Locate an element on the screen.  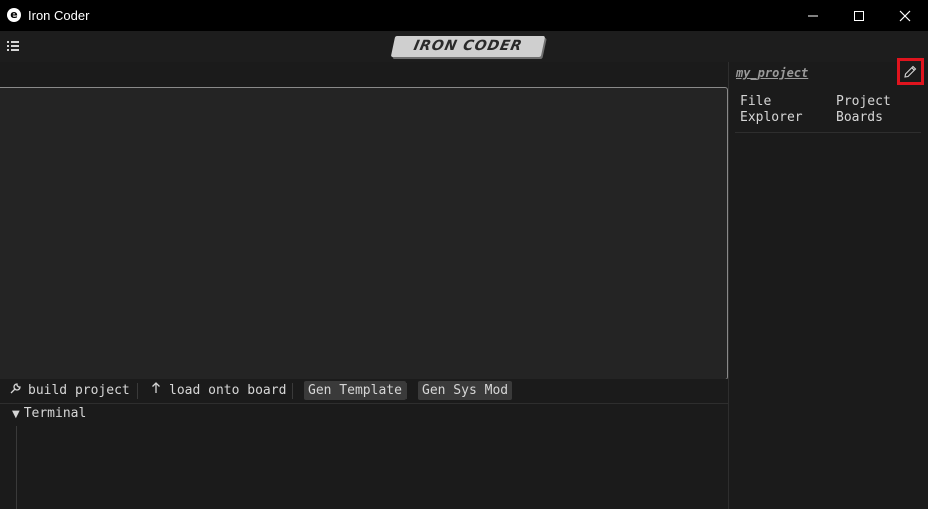
triangle-down-icon: ▼ is located at coordinates (16, 414).